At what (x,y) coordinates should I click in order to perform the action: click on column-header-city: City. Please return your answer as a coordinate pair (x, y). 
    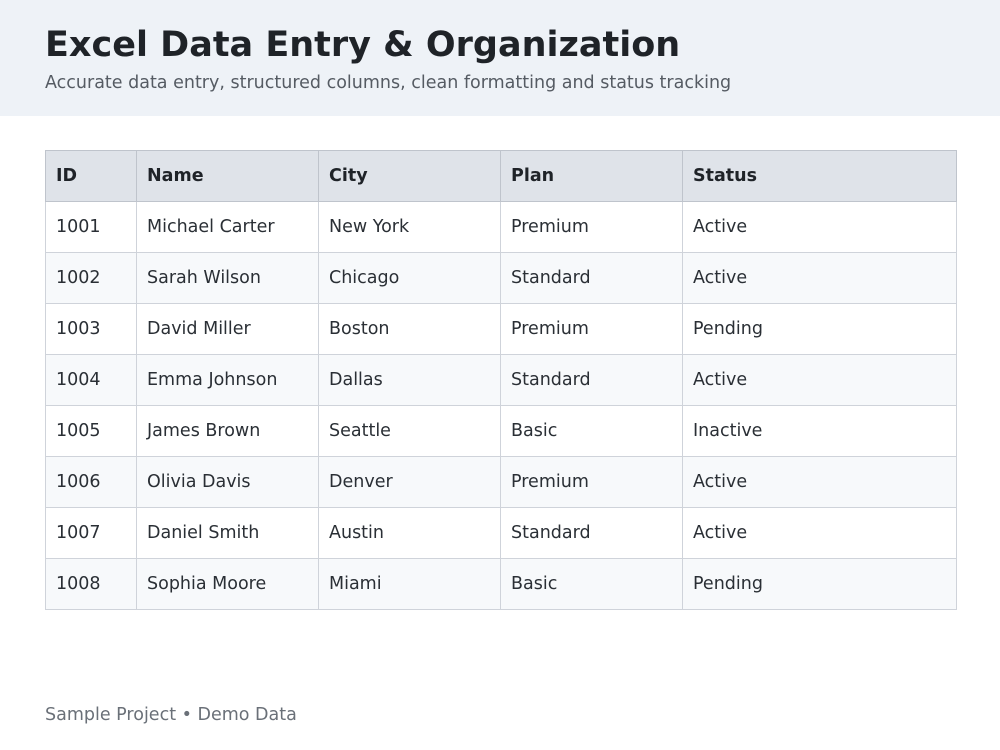
    Looking at the image, I should click on (409, 176).